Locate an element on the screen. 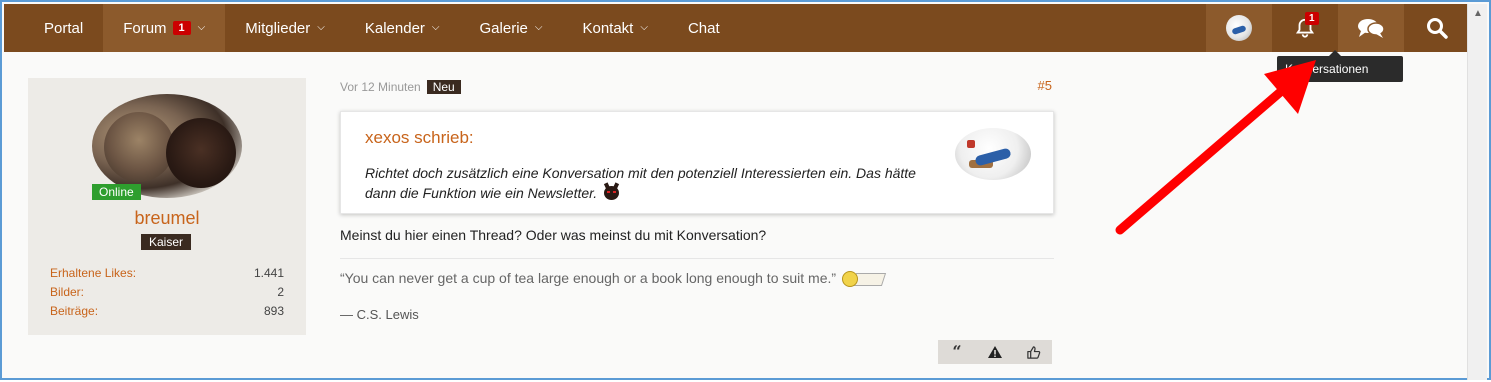  warning-icon is located at coordinates (995, 352).